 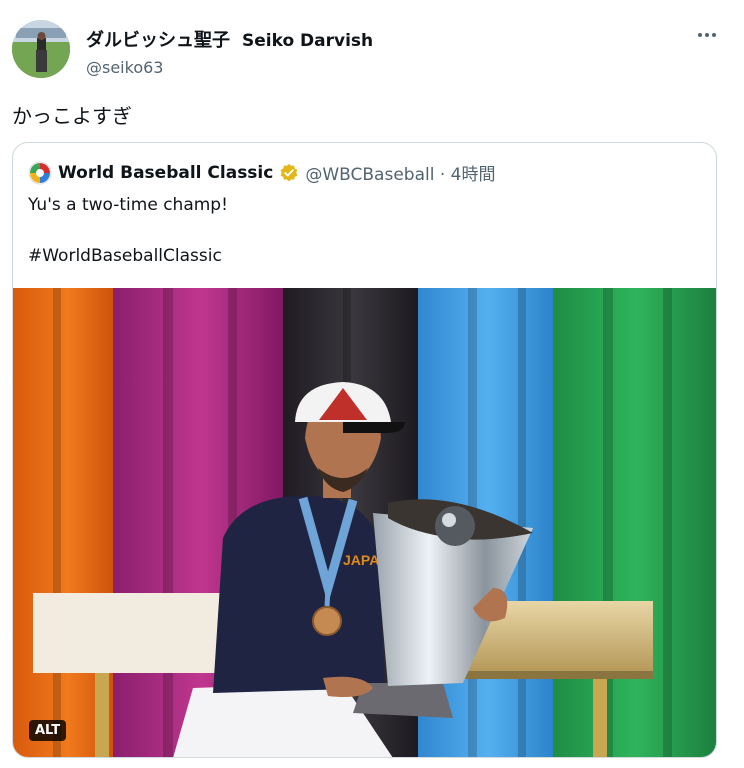 What do you see at coordinates (707, 35) in the screenshot?
I see `more-icon` at bounding box center [707, 35].